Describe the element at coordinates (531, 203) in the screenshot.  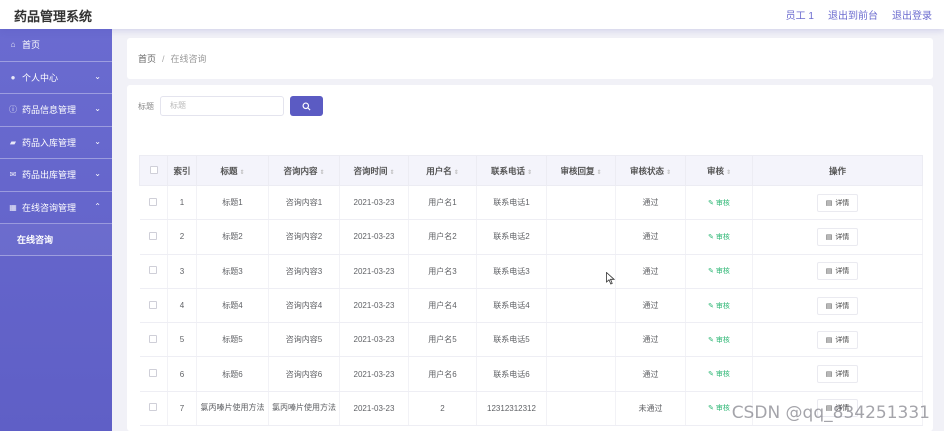
I see `table-row: 1 标题1 咨询内容1 2021-03-23 用户名1 联系电话1 通过 ✎ 审核 ▤ 详情` at that location.